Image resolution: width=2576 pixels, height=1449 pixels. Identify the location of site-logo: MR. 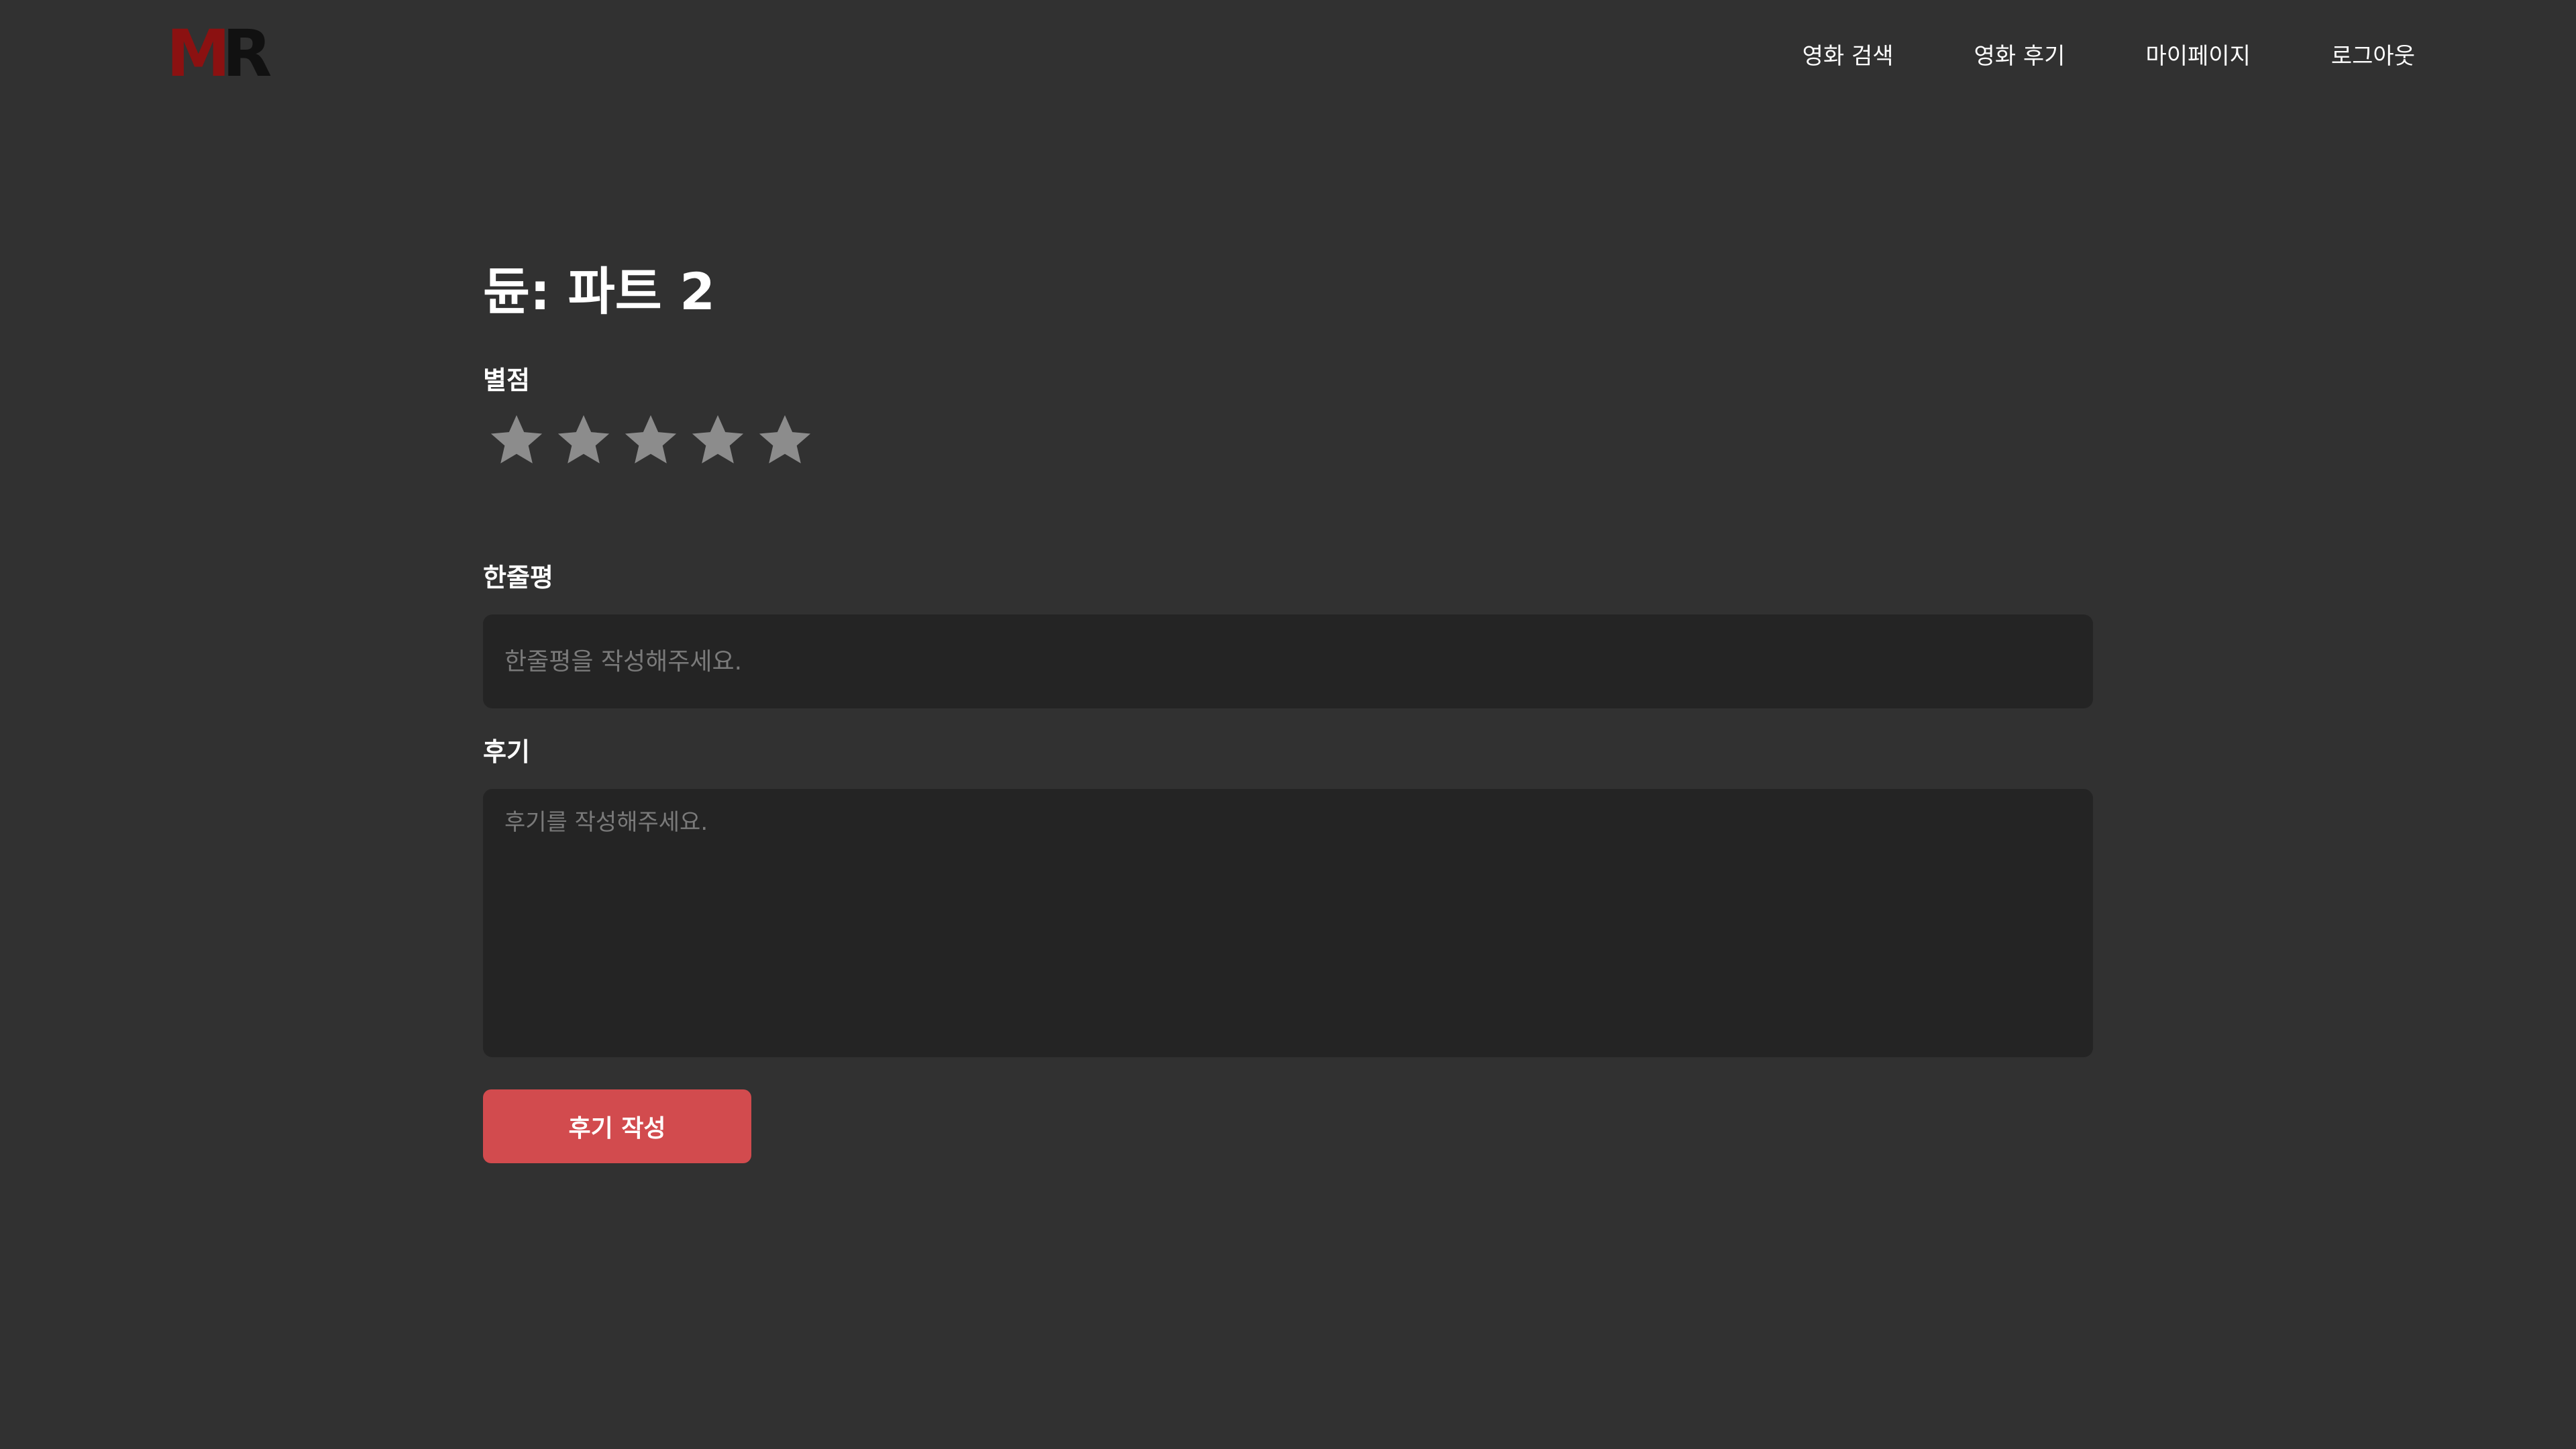
(219, 53).